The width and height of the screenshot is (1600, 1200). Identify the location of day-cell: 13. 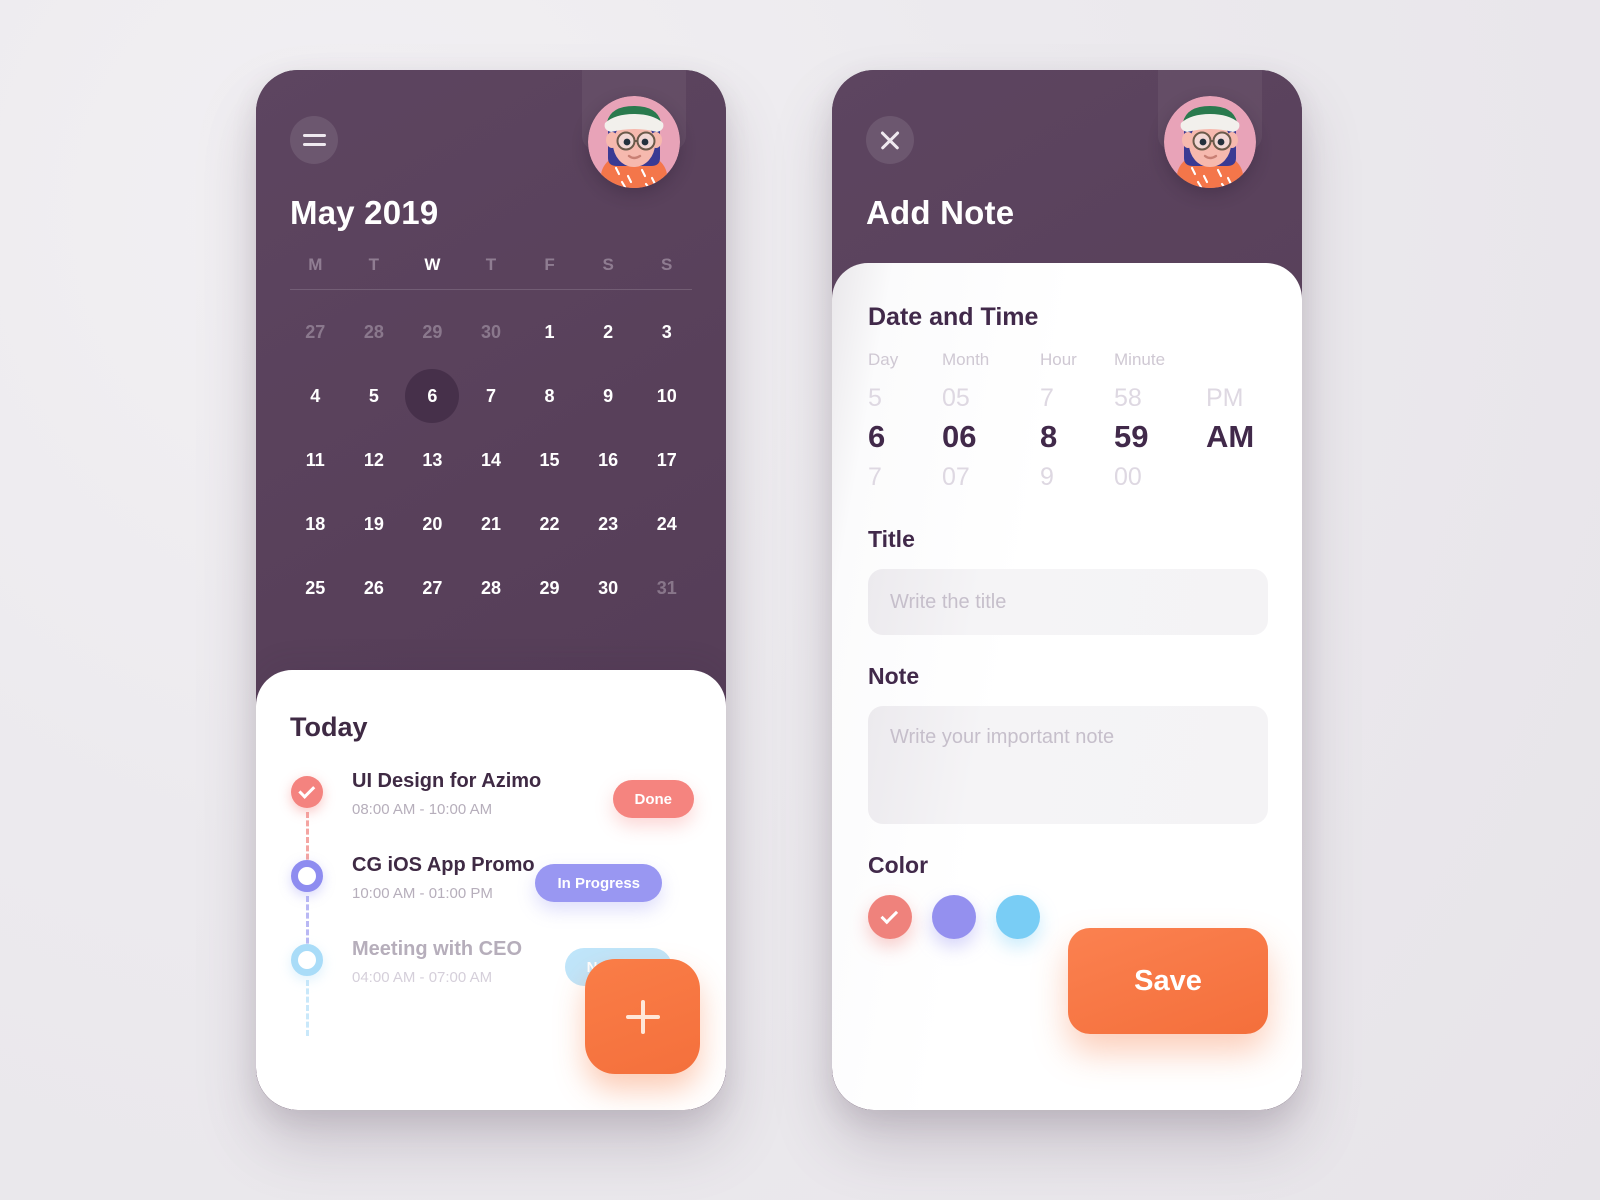
(432, 460).